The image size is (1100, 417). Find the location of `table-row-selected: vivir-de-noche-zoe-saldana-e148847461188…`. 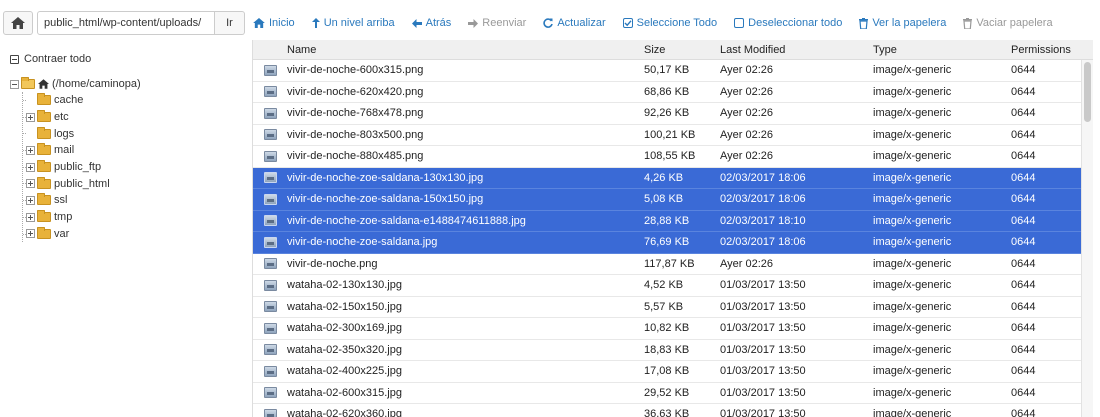

table-row-selected: vivir-de-noche-zoe-saldana-e148847461188… is located at coordinates (673, 221).